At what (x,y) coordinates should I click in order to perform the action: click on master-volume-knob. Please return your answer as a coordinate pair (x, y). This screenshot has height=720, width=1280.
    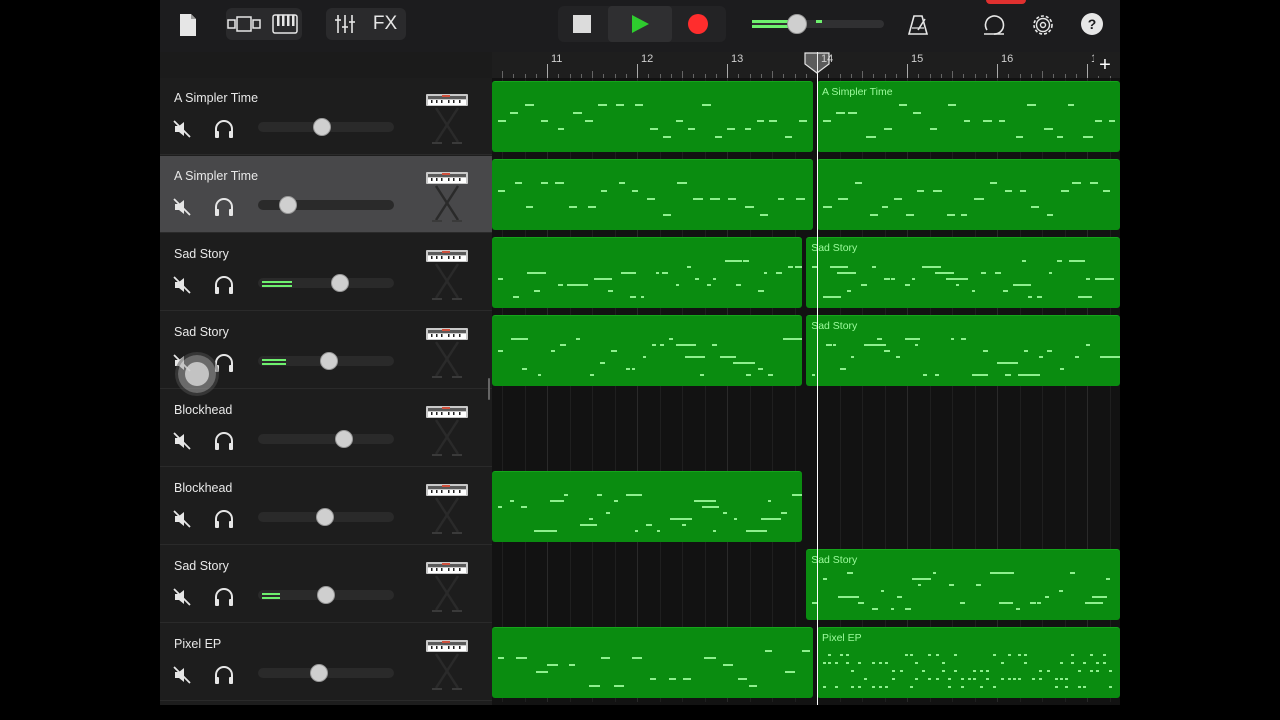
    Looking at the image, I should click on (797, 24).